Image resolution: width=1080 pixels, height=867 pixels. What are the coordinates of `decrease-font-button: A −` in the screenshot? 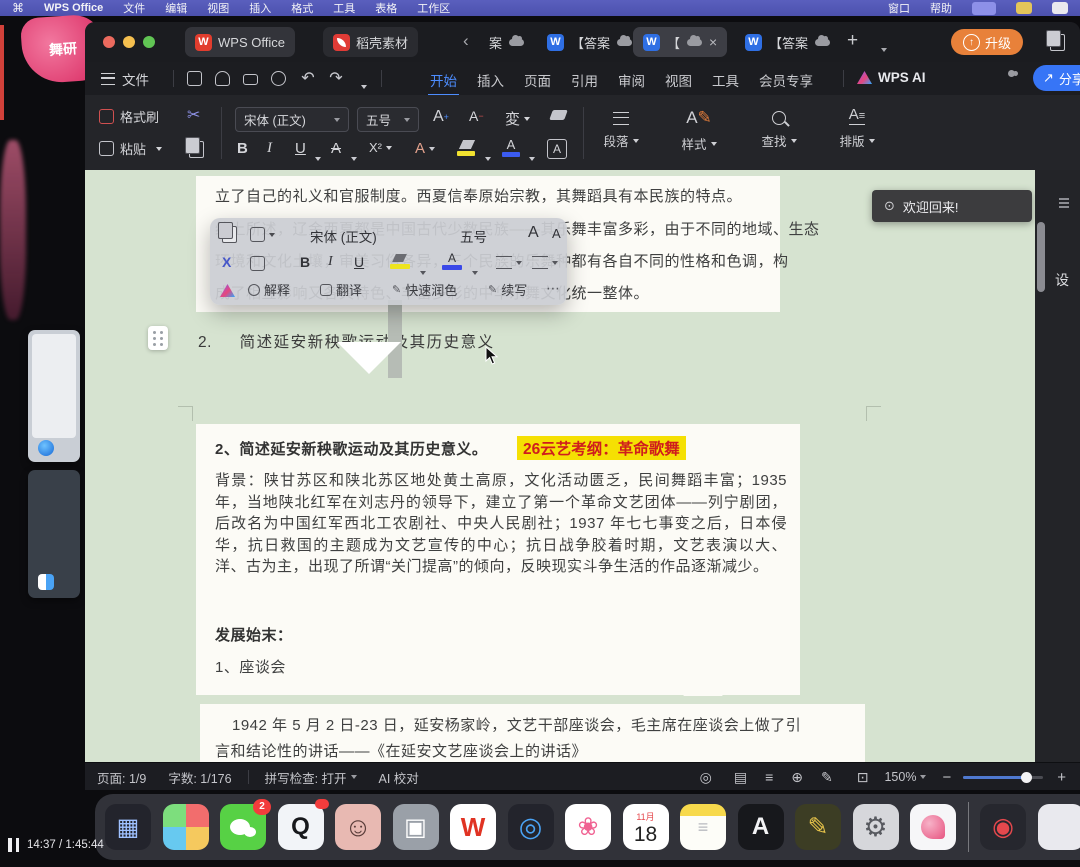 It's located at (476, 116).